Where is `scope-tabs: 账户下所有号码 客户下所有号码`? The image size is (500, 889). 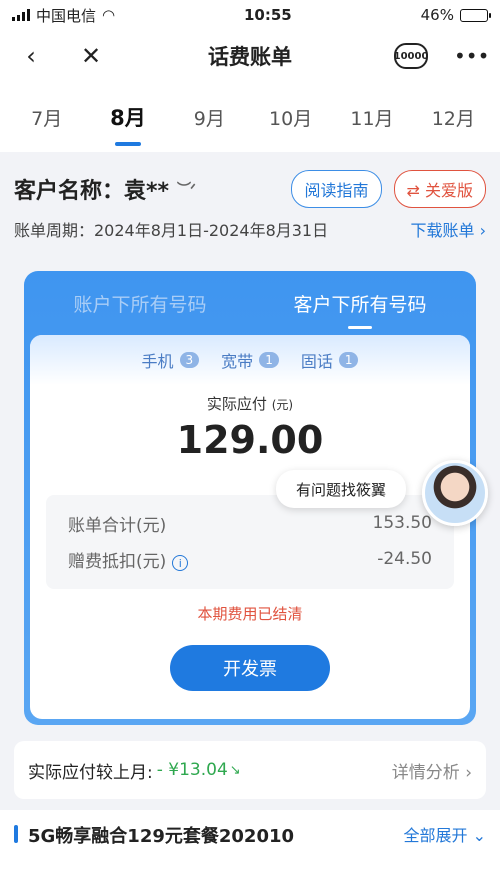
scope-tabs: 账户下所有号码 客户下所有号码 is located at coordinates (250, 303).